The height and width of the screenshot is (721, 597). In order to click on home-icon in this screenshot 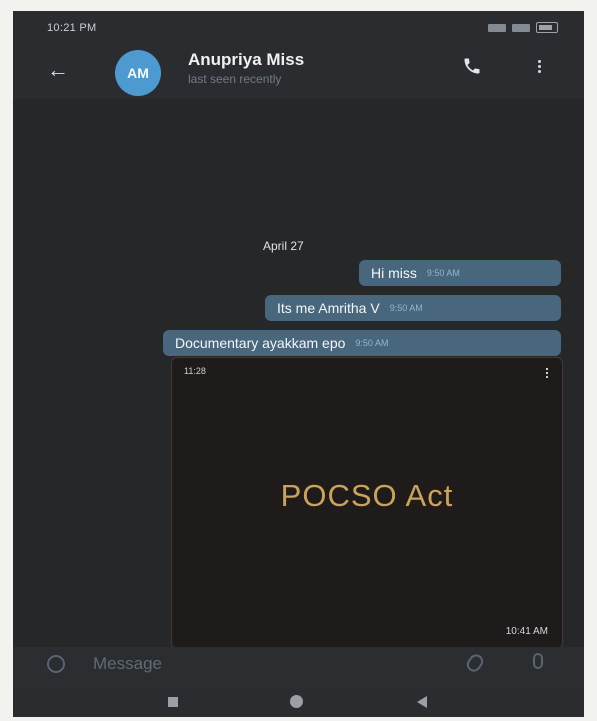, I will do `click(296, 701)`.